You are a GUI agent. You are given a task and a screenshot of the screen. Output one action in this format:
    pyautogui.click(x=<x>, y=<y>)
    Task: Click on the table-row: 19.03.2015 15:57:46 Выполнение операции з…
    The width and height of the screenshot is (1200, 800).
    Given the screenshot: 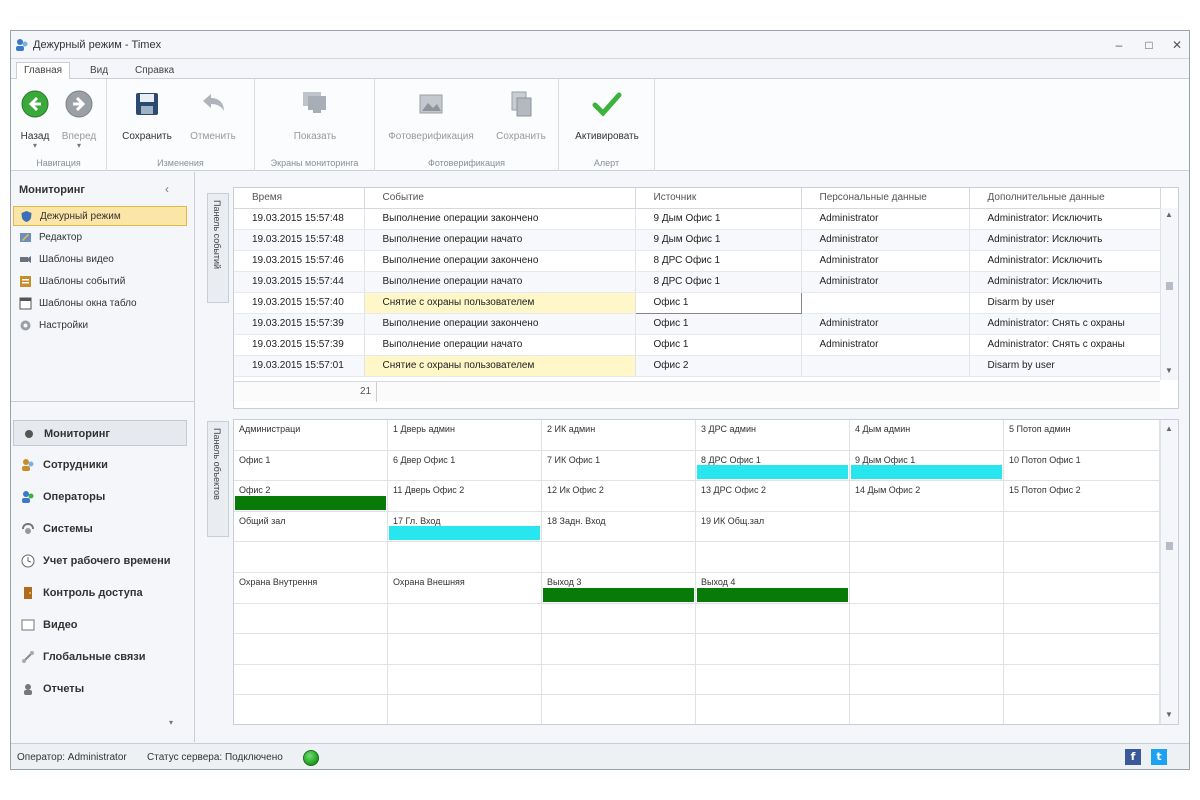 What is the action you would take?
    pyautogui.click(x=697, y=261)
    